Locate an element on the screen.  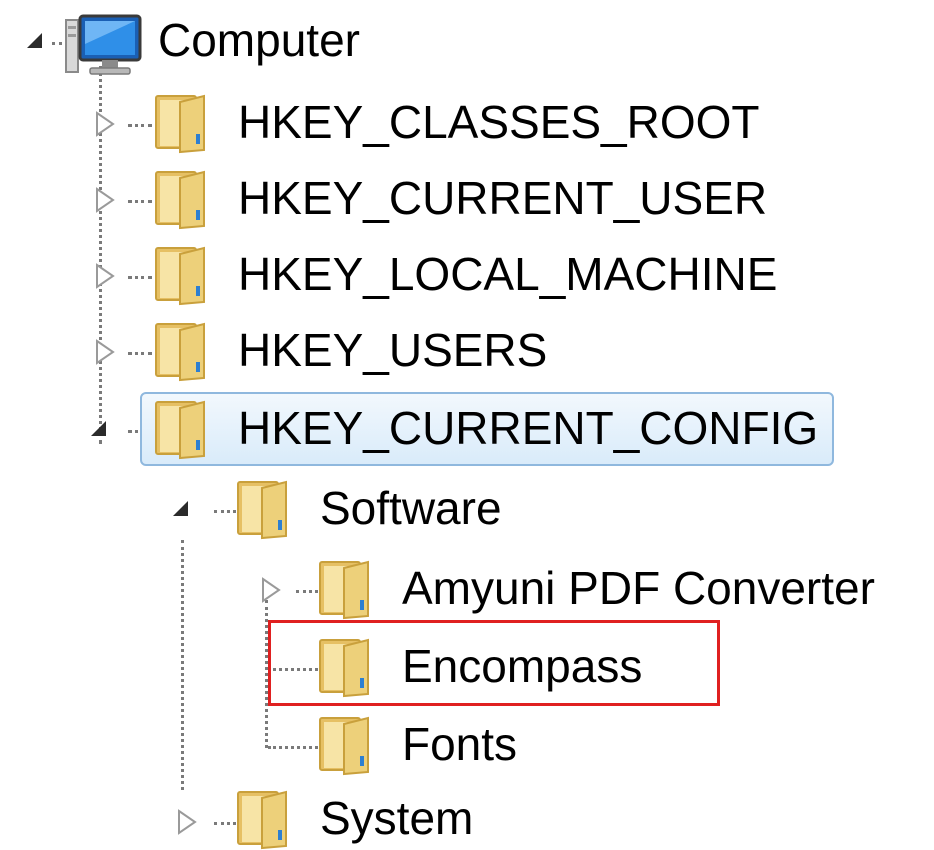
tree-node-label: HKEY_CURRENT_CONFIG is located at coordinates (528, 428).